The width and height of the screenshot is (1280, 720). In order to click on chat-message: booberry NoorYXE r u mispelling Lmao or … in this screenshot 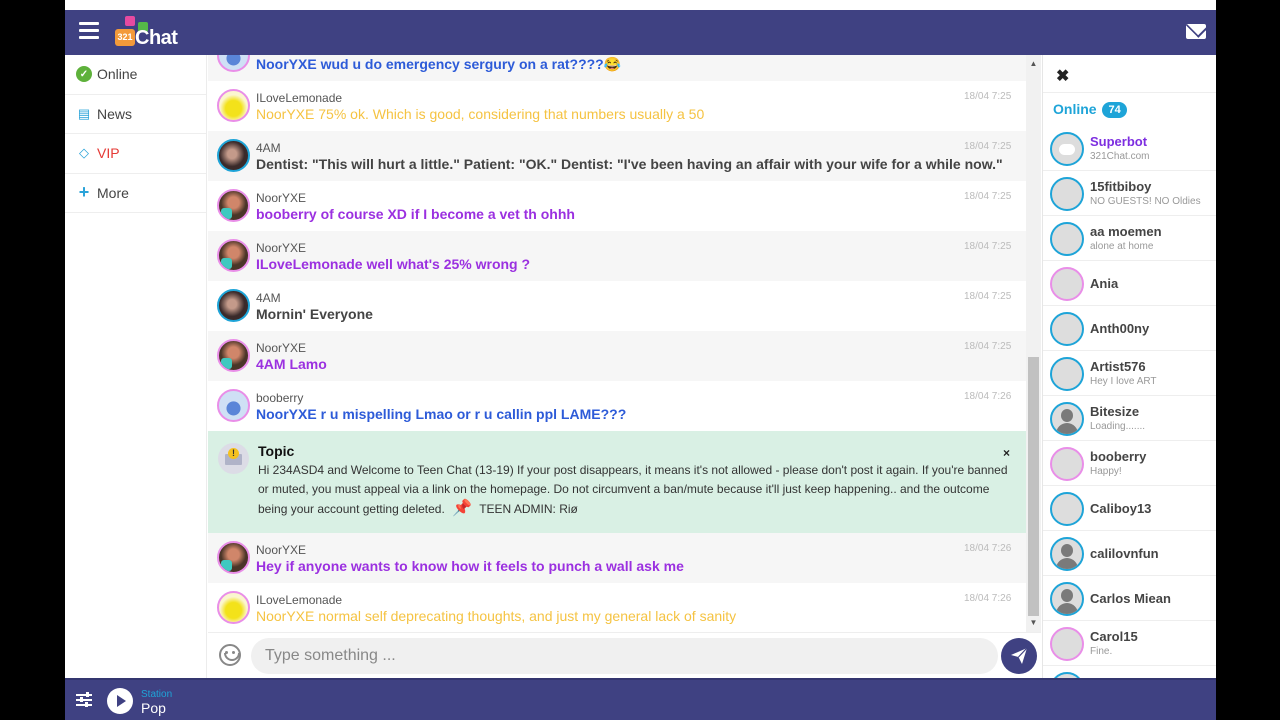, I will do `click(617, 406)`.